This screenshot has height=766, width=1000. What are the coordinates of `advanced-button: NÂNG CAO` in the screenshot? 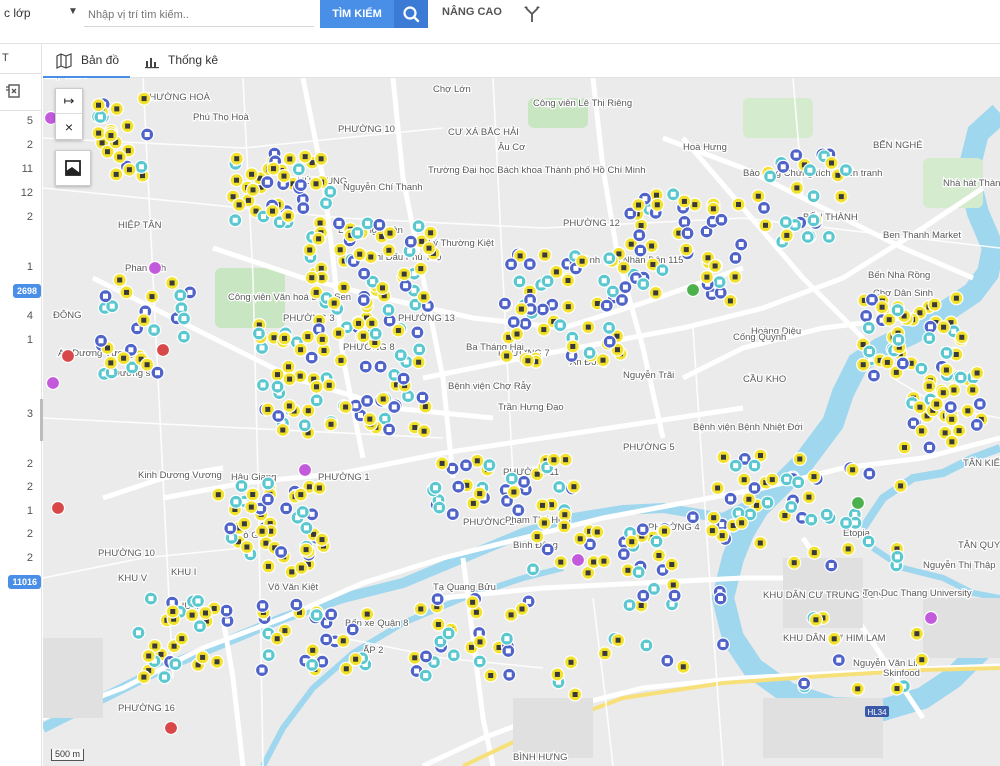 It's located at (472, 12).